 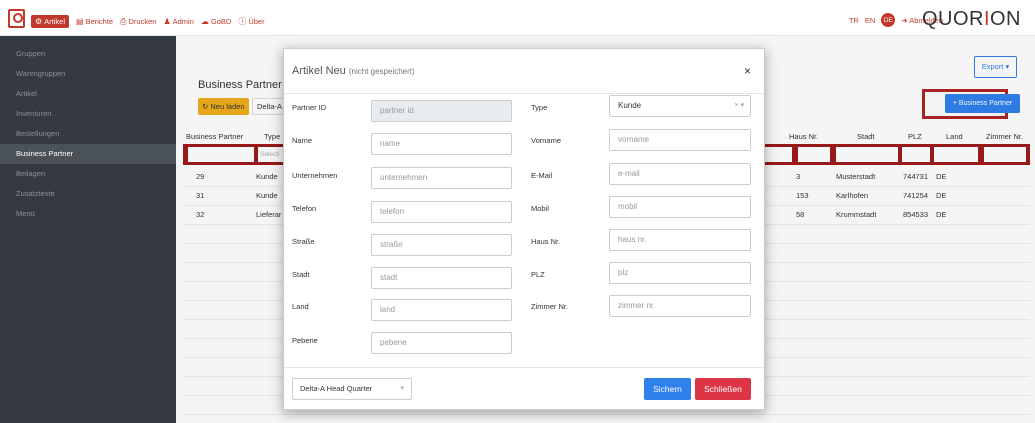 I want to click on dialog-subtitle: (nicht gespeichert), so click(x=381, y=71).